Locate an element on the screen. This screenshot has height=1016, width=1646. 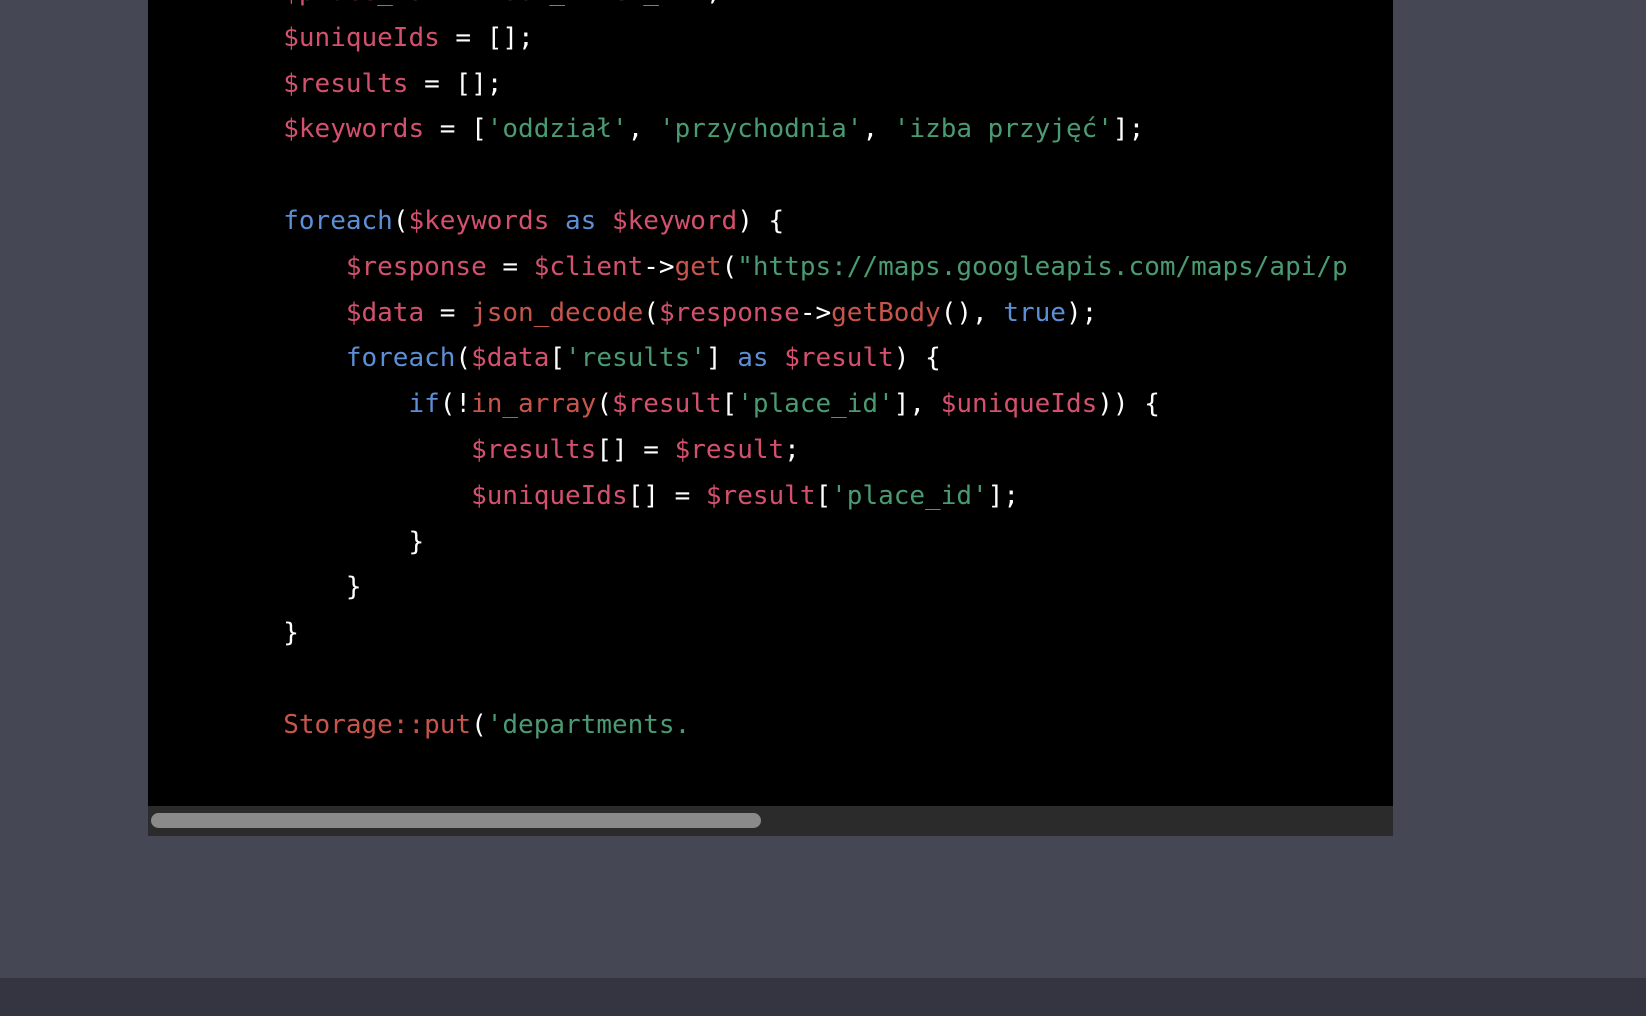
horizontal-scrollbar-track is located at coordinates (770, 821).